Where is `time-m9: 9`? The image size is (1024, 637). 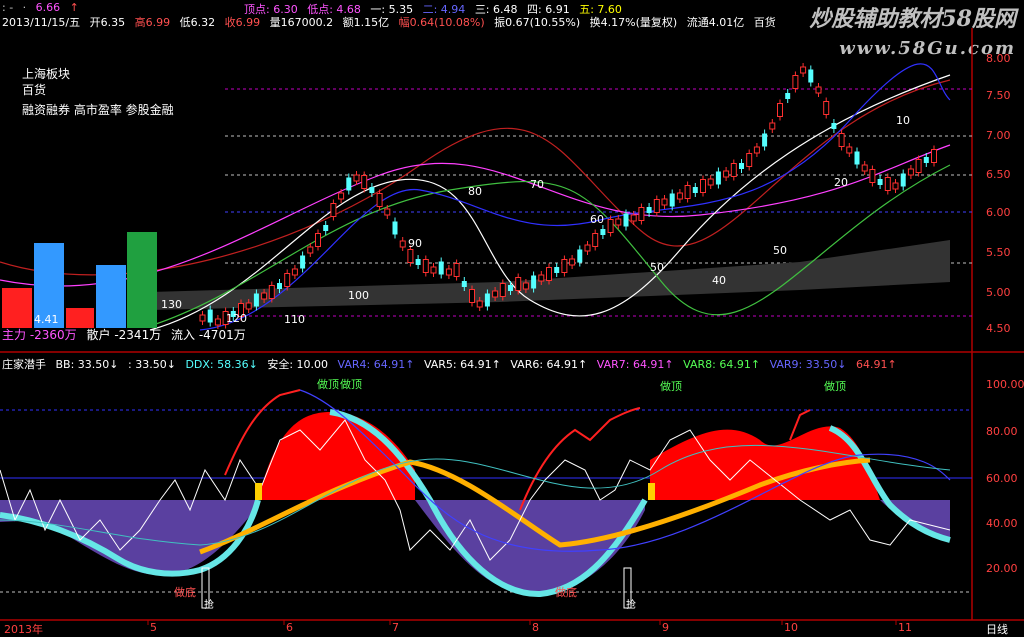
time-m9: 9 is located at coordinates (665, 627).